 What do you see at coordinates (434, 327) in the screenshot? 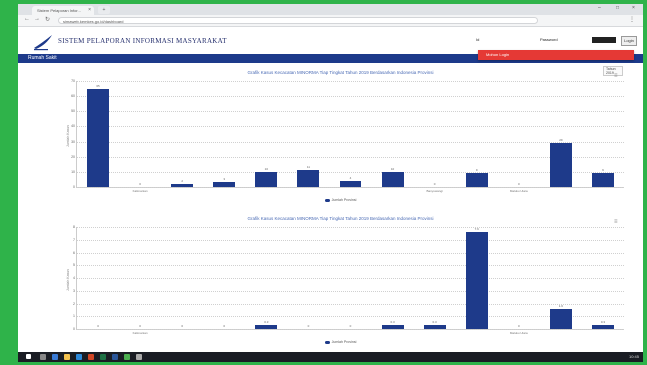
I see `bar-C9` at bounding box center [434, 327].